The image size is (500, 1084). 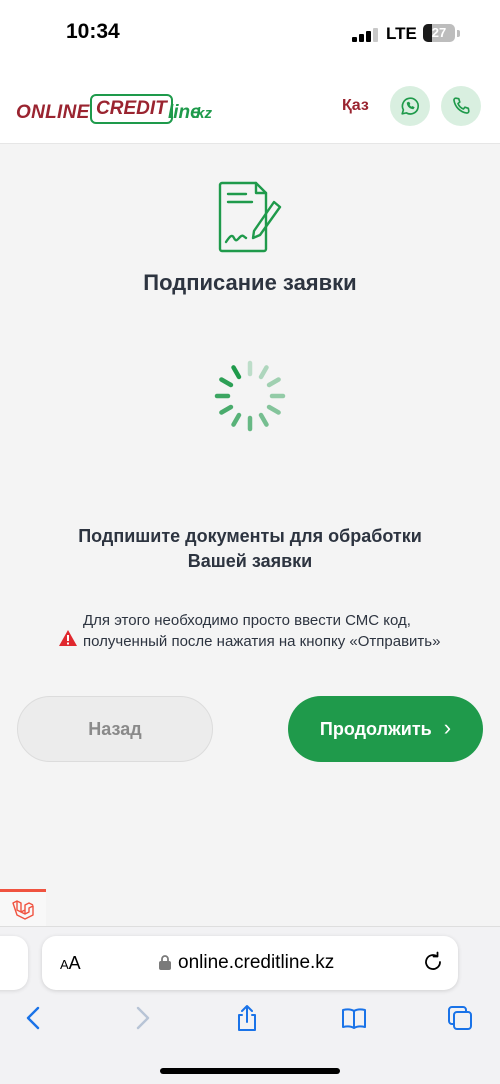 I want to click on battery-icon: 27, so click(x=439, y=33).